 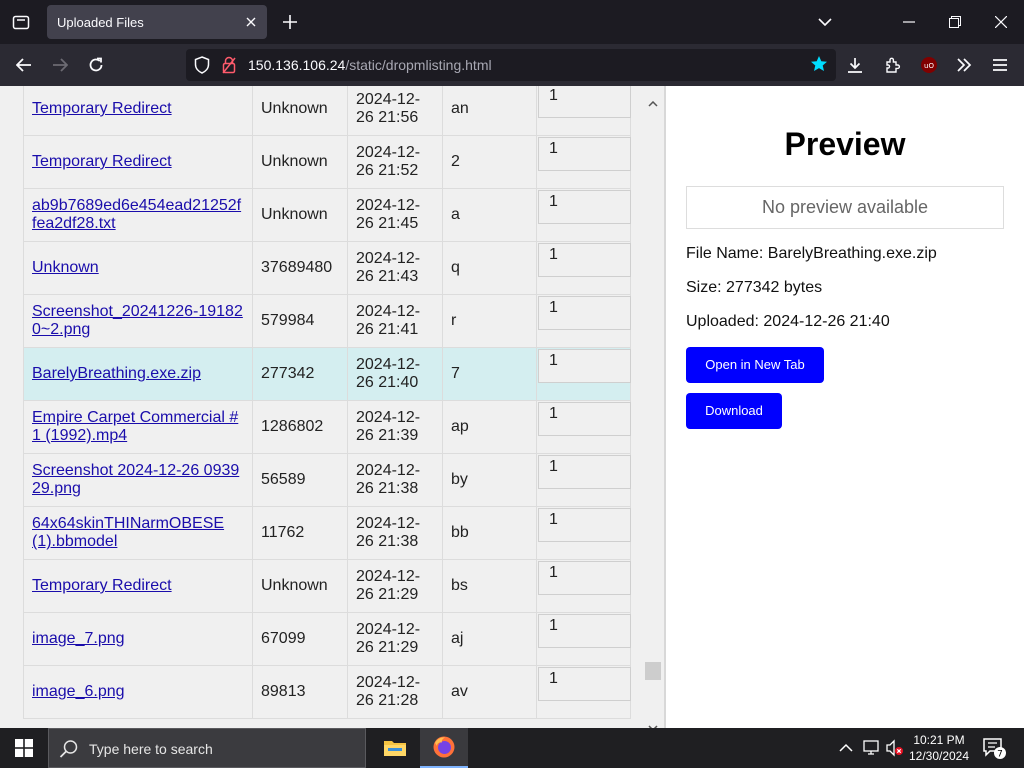 What do you see at coordinates (909, 22) in the screenshot?
I see `minimize-button` at bounding box center [909, 22].